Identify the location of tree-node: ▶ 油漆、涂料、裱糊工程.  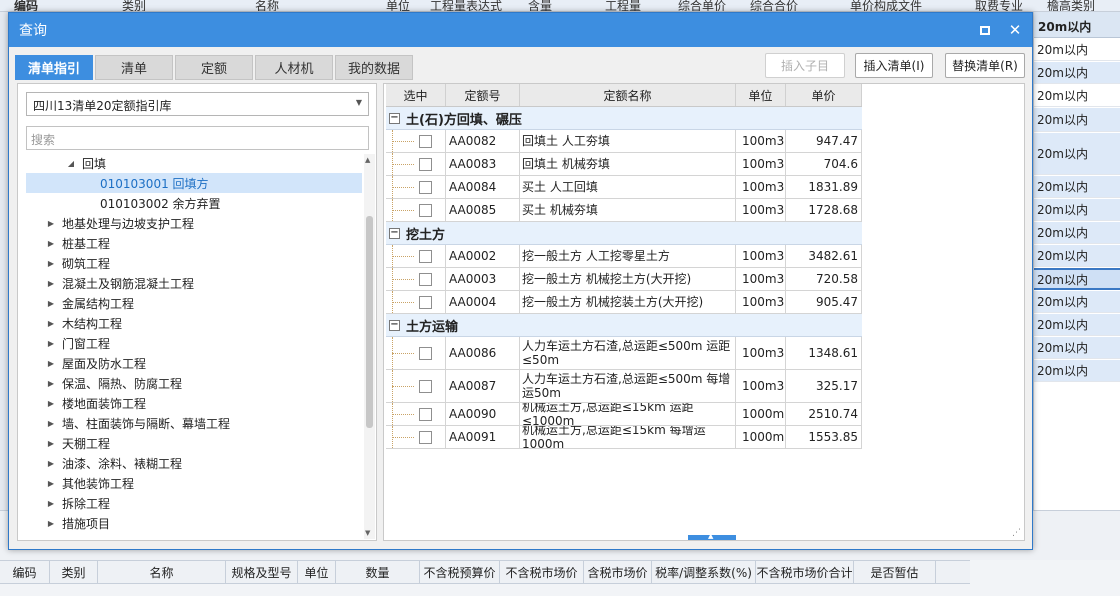
(194, 463).